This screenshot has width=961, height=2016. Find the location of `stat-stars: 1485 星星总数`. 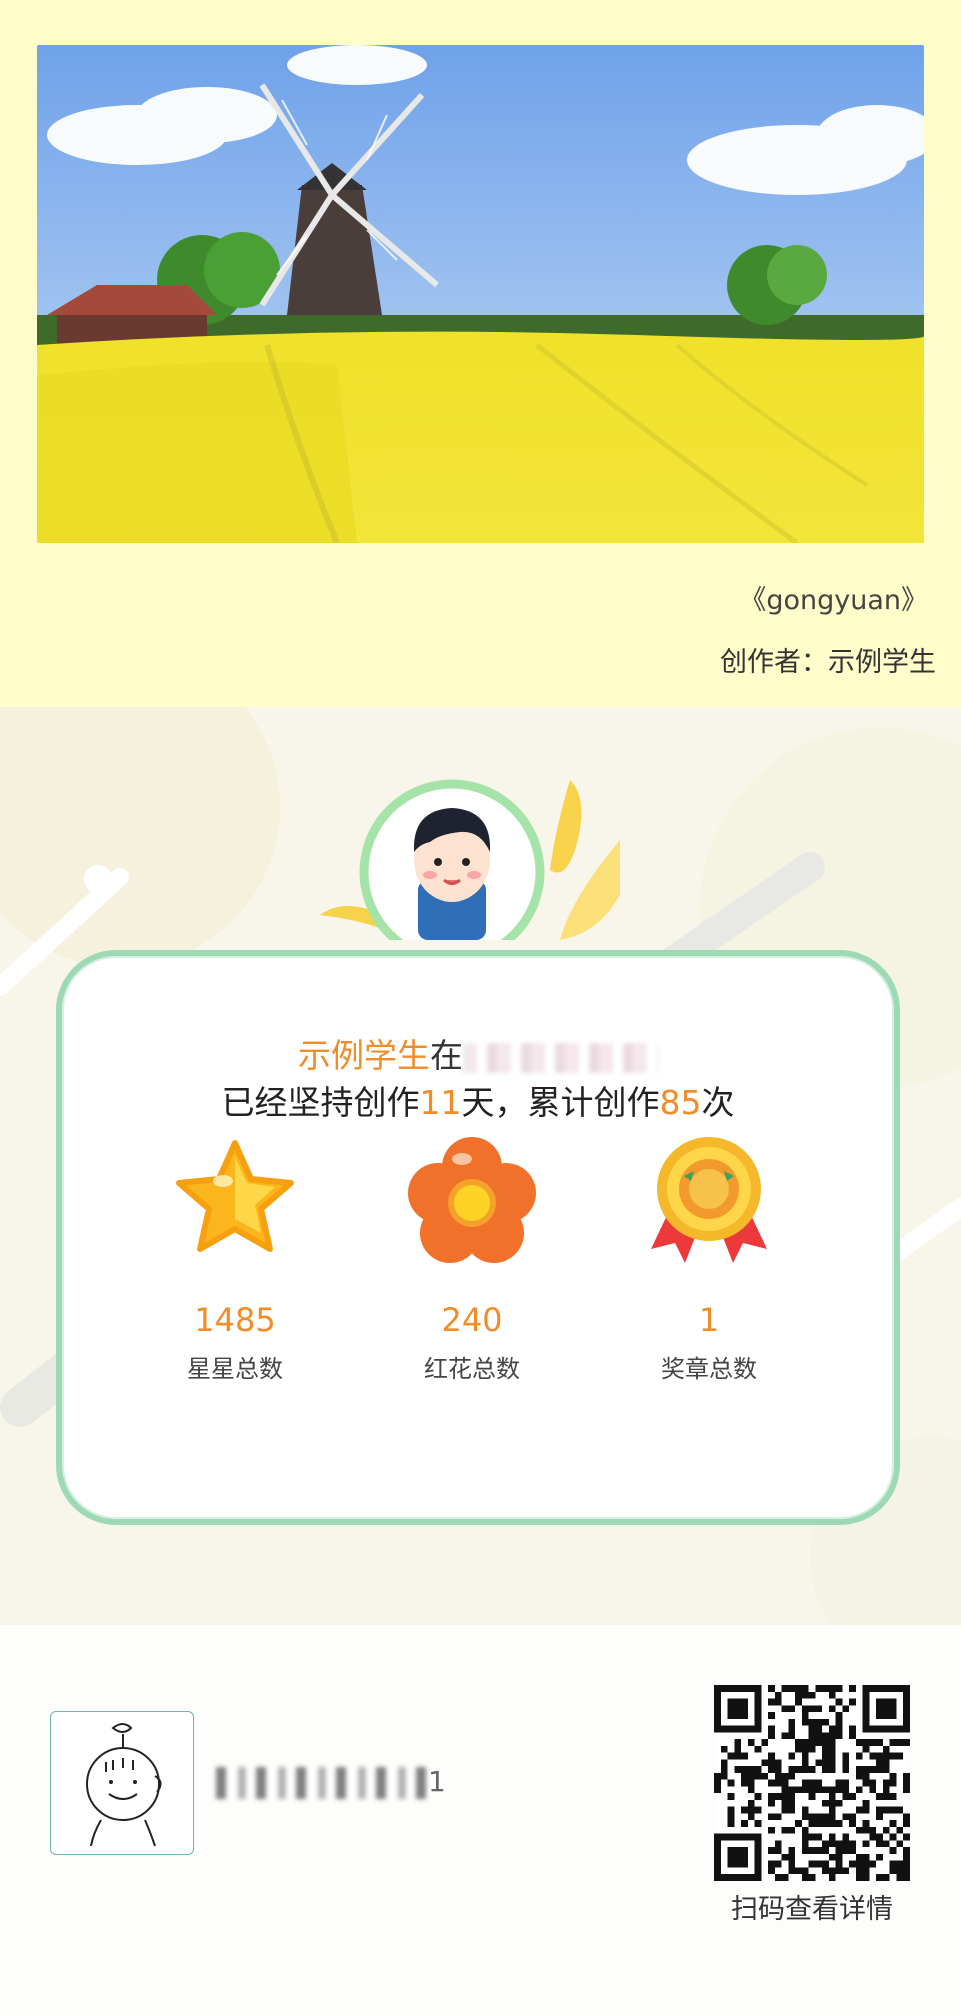

stat-stars: 1485 星星总数 is located at coordinates (235, 1257).